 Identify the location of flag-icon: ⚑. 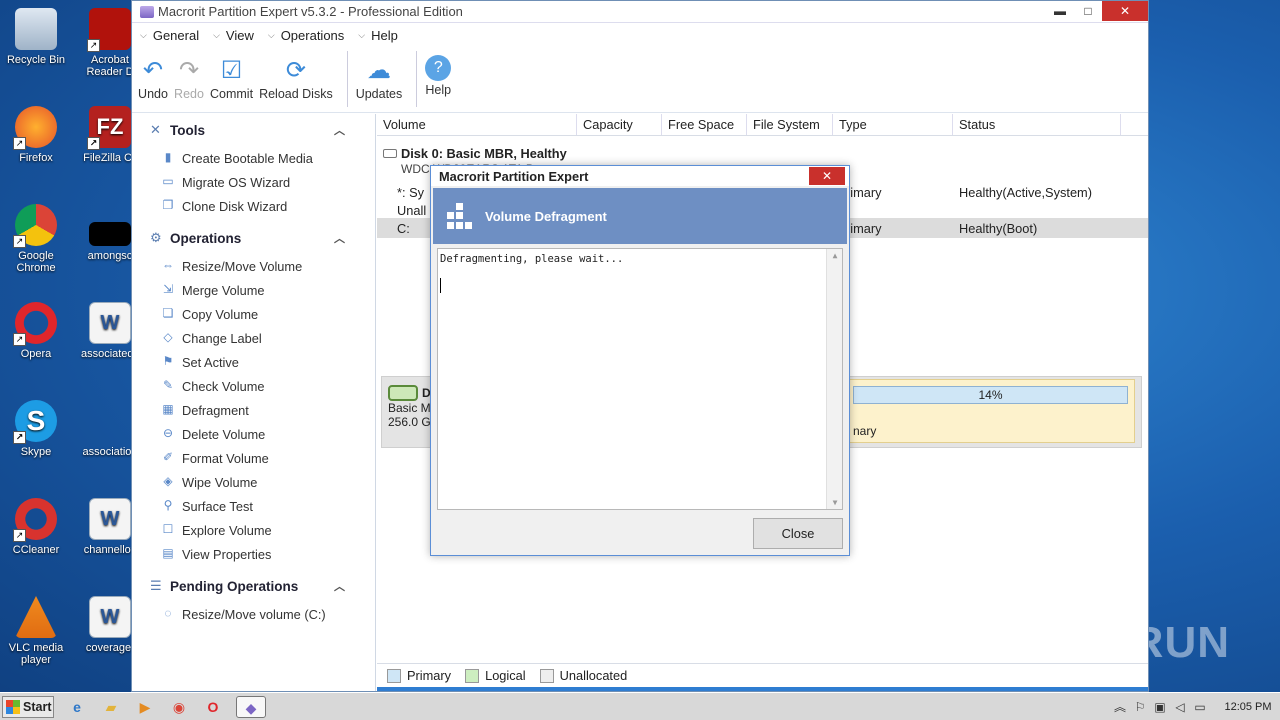
(168, 361).